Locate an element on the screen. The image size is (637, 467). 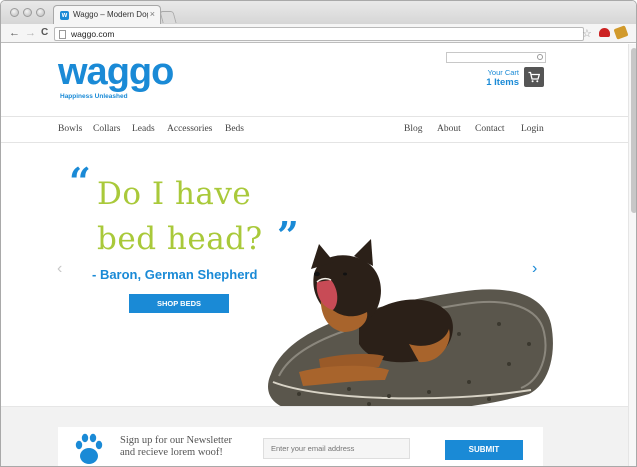
submit-button: SUBMIT is located at coordinates (484, 450).